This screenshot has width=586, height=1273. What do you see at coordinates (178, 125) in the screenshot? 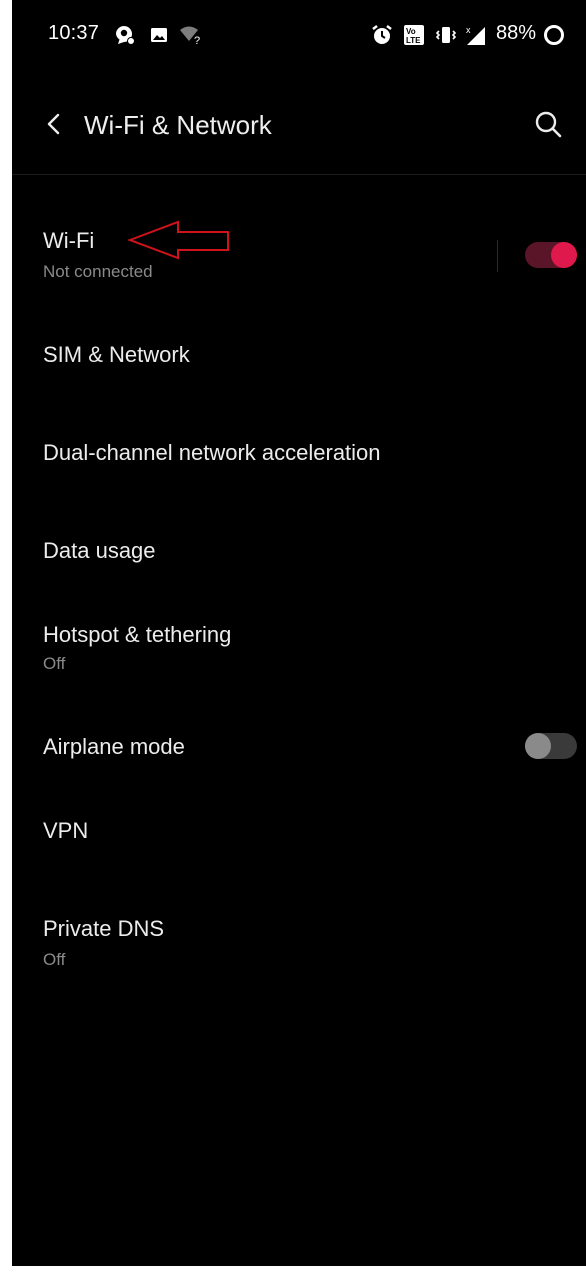
I see `page-title: Wi-Fi & Network` at bounding box center [178, 125].